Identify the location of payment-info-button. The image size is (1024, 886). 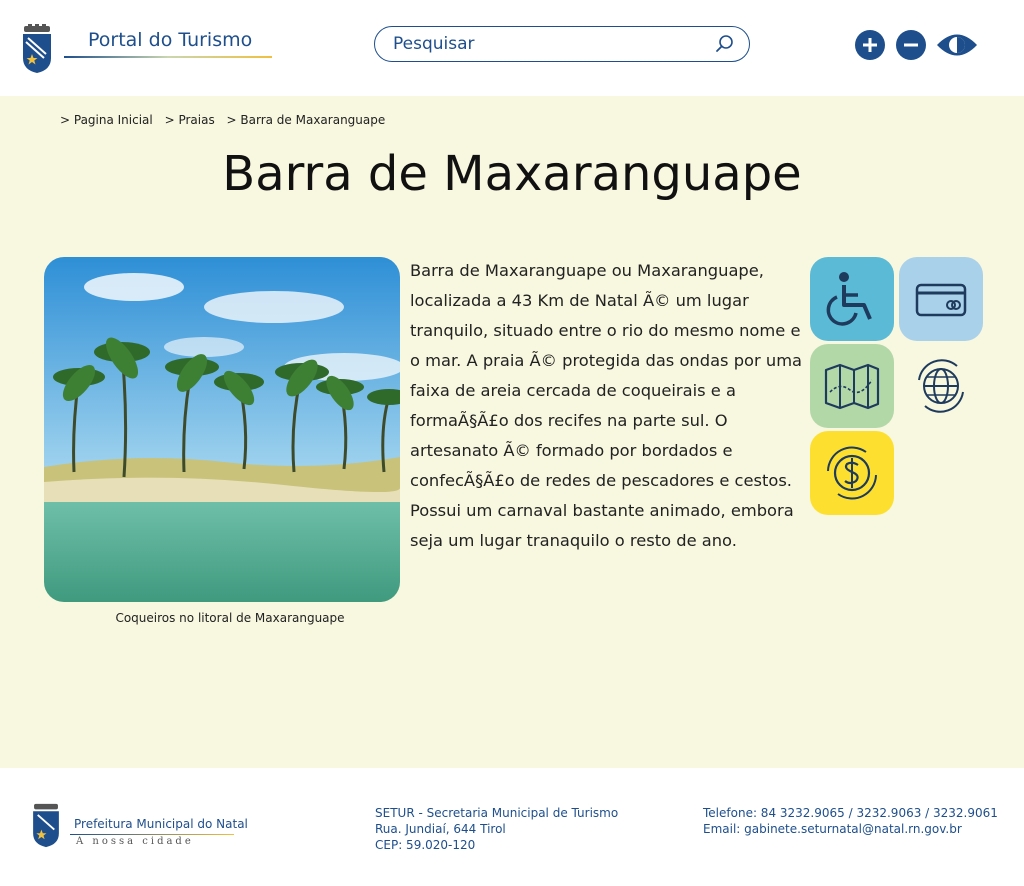
(941, 299).